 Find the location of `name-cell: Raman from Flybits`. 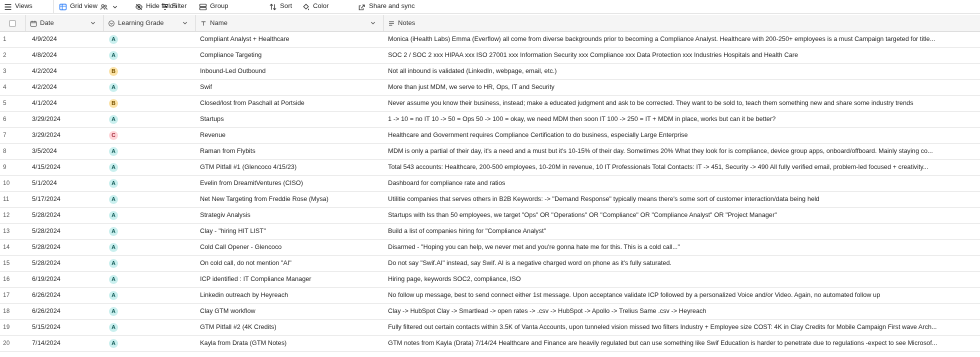

name-cell: Raman from Flybits is located at coordinates (290, 151).